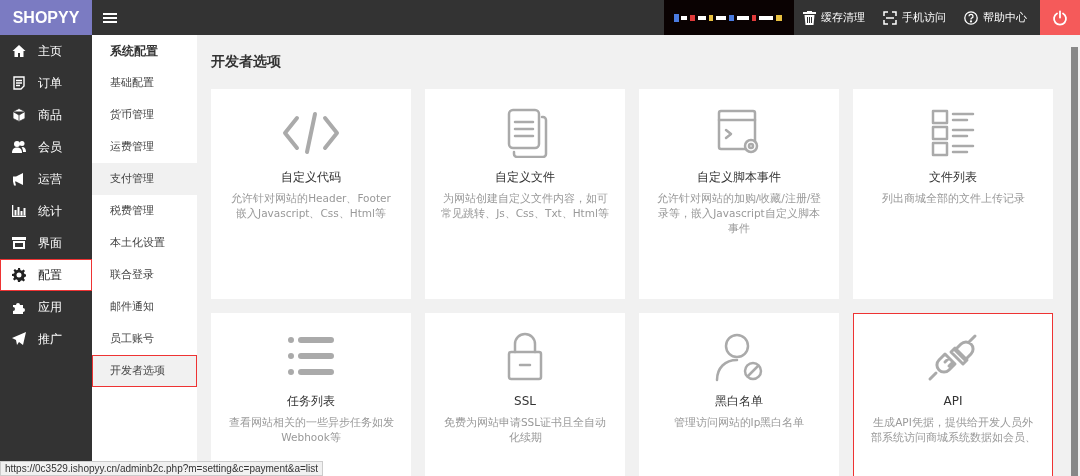  I want to click on card-description: 免费为网站申请SSL证书且全自动, so click(525, 422).